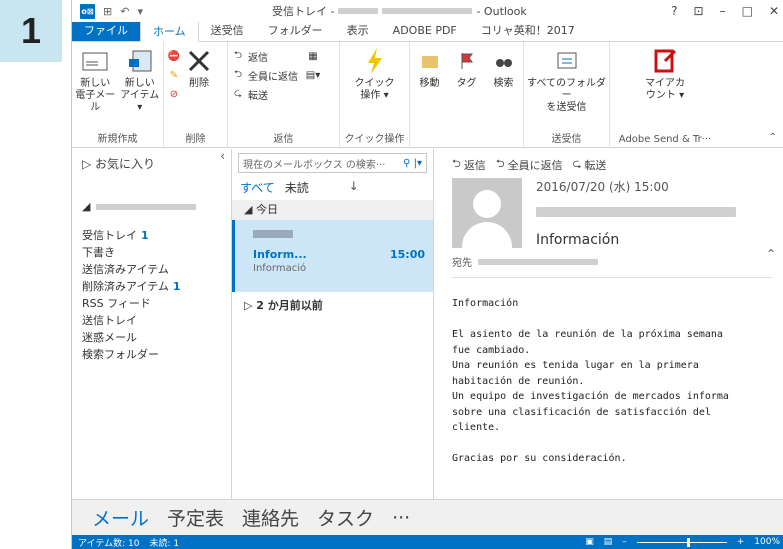 The image size is (783, 549). I want to click on close-button: ✕, so click(774, 11).